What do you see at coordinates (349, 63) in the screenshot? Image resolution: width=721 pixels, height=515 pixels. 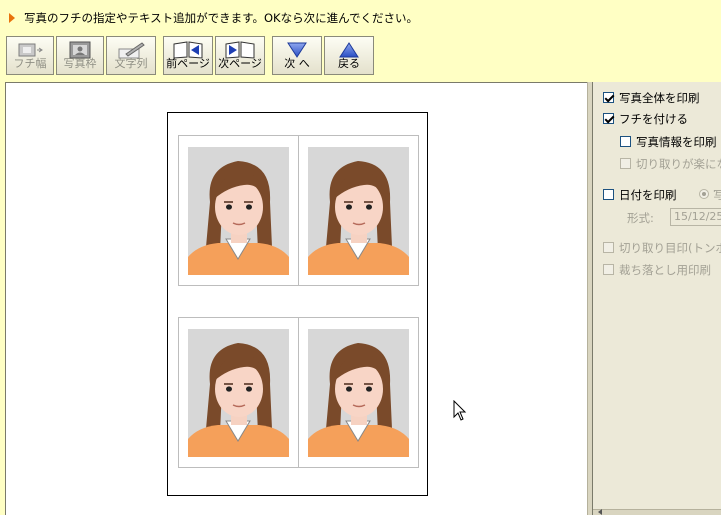 I see `back-label: 戻る` at bounding box center [349, 63].